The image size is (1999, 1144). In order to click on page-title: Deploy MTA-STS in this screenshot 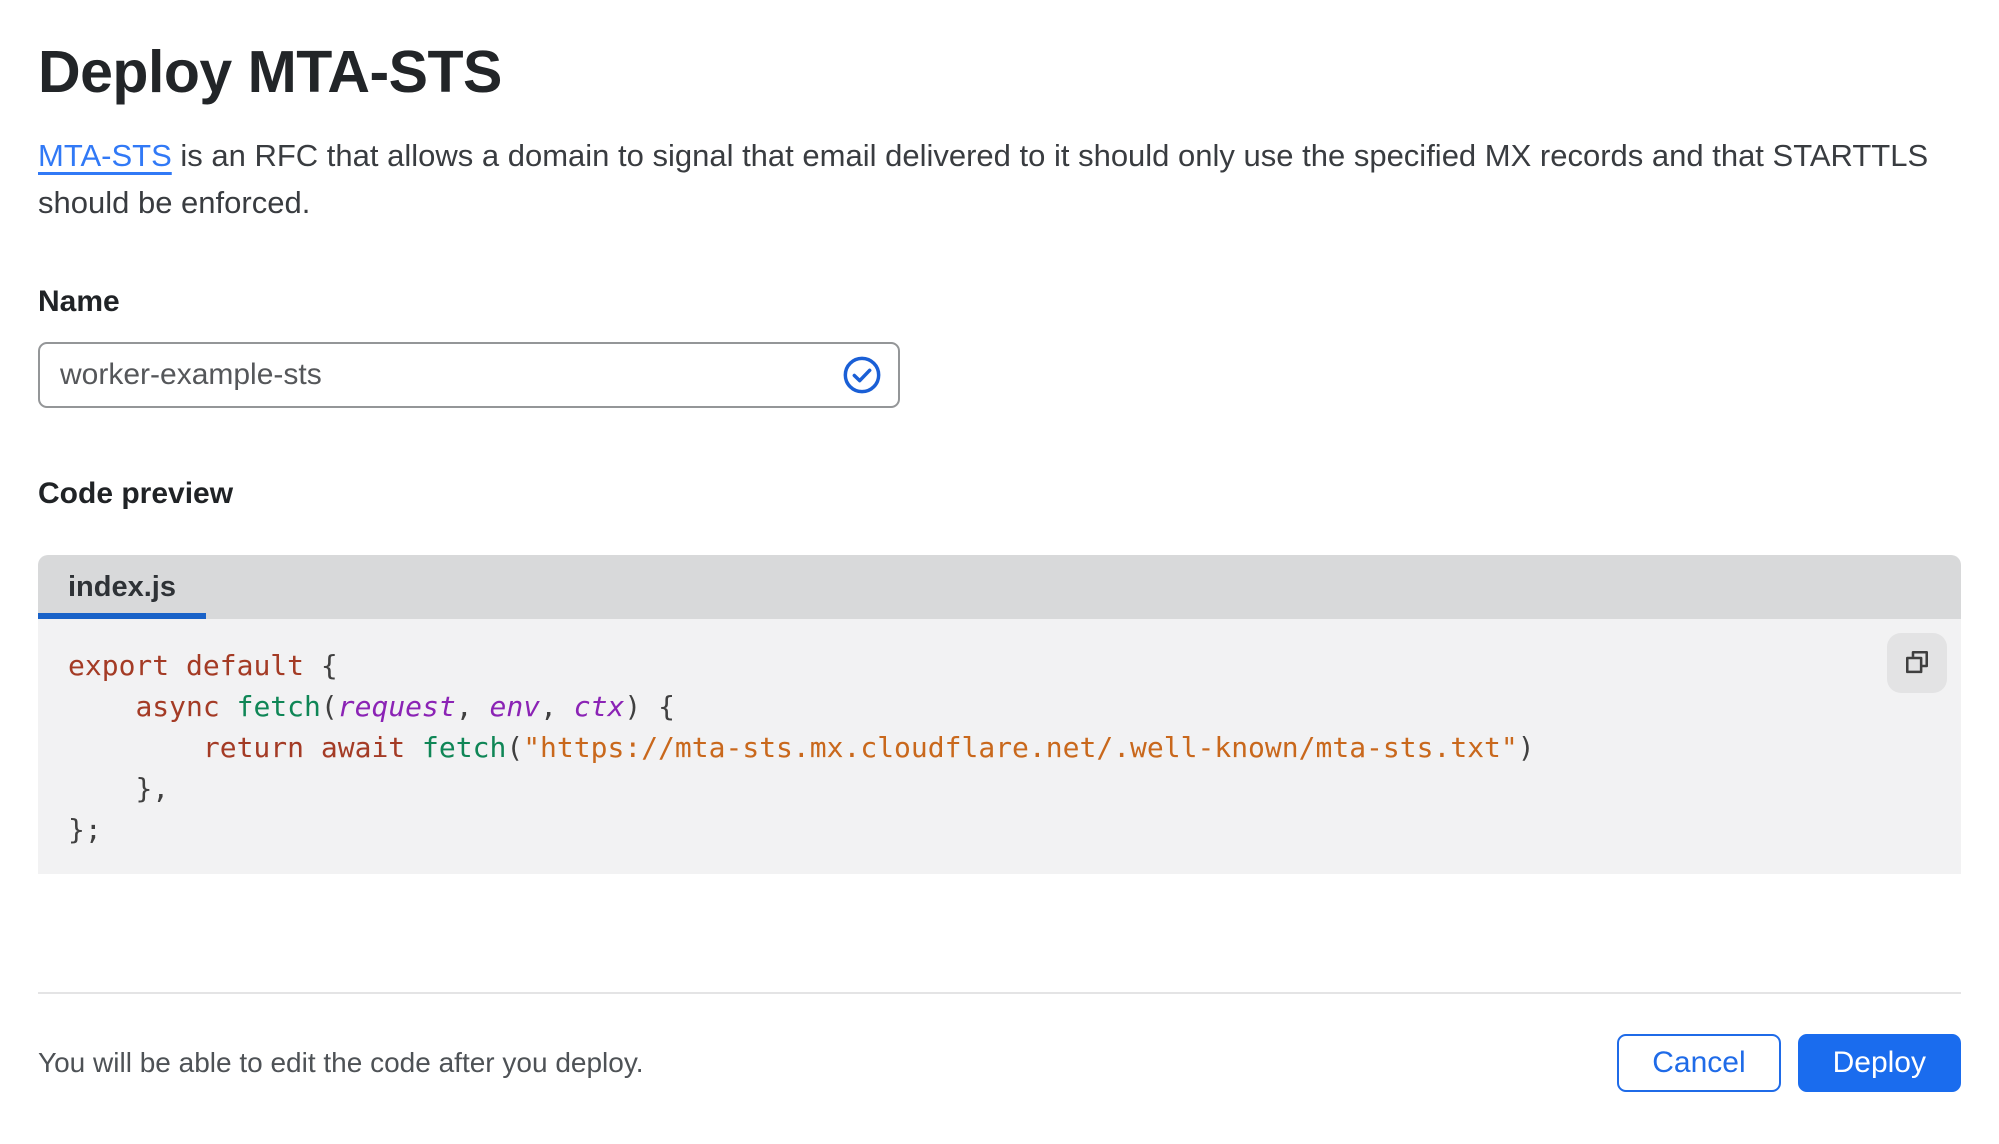, I will do `click(270, 72)`.